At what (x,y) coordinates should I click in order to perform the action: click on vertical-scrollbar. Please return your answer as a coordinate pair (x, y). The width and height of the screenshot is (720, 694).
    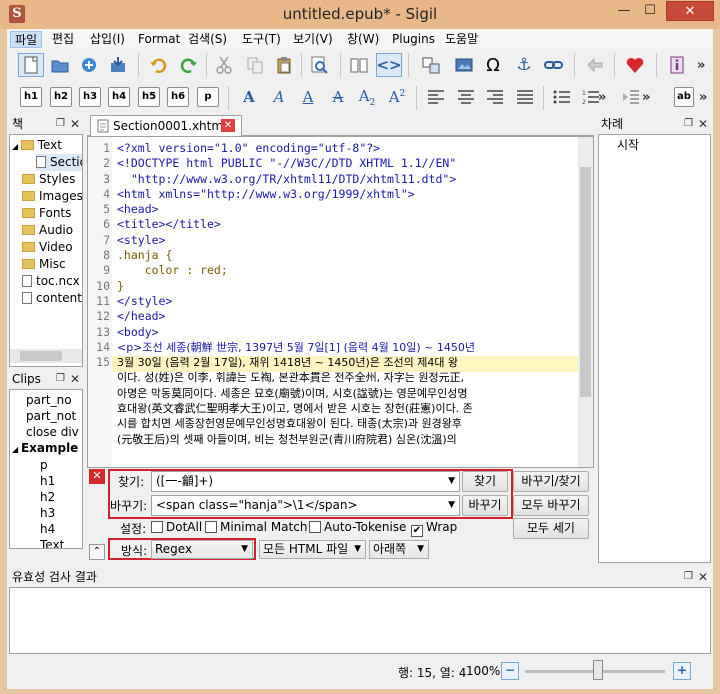
    Looking at the image, I should click on (585, 302).